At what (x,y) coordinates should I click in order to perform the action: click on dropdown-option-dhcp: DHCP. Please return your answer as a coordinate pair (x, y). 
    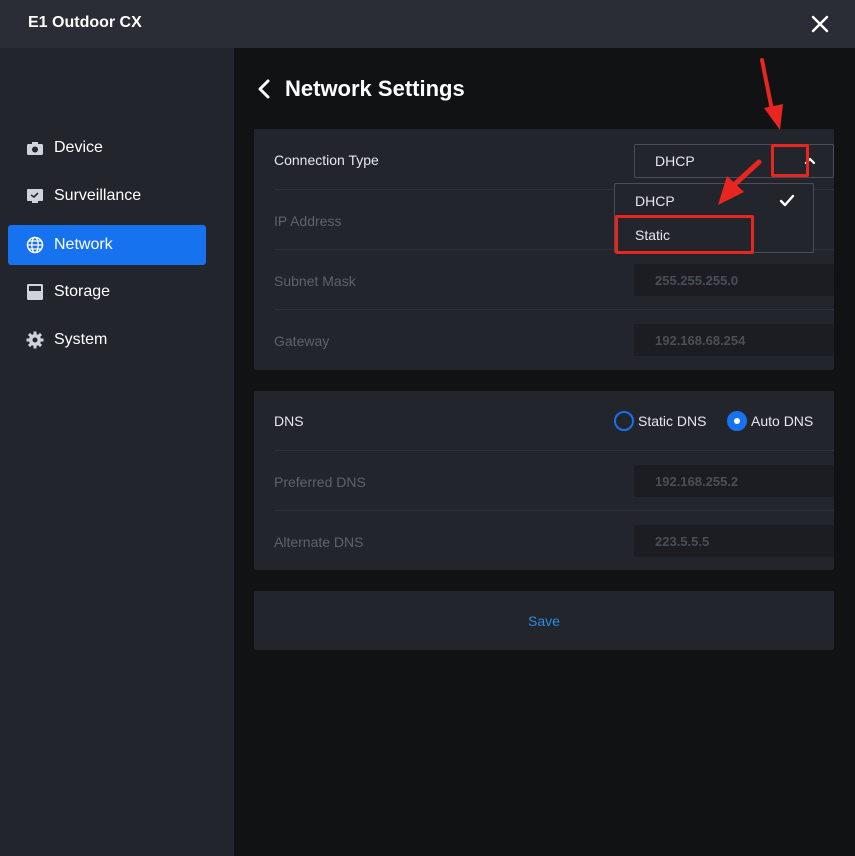
    Looking at the image, I should click on (714, 201).